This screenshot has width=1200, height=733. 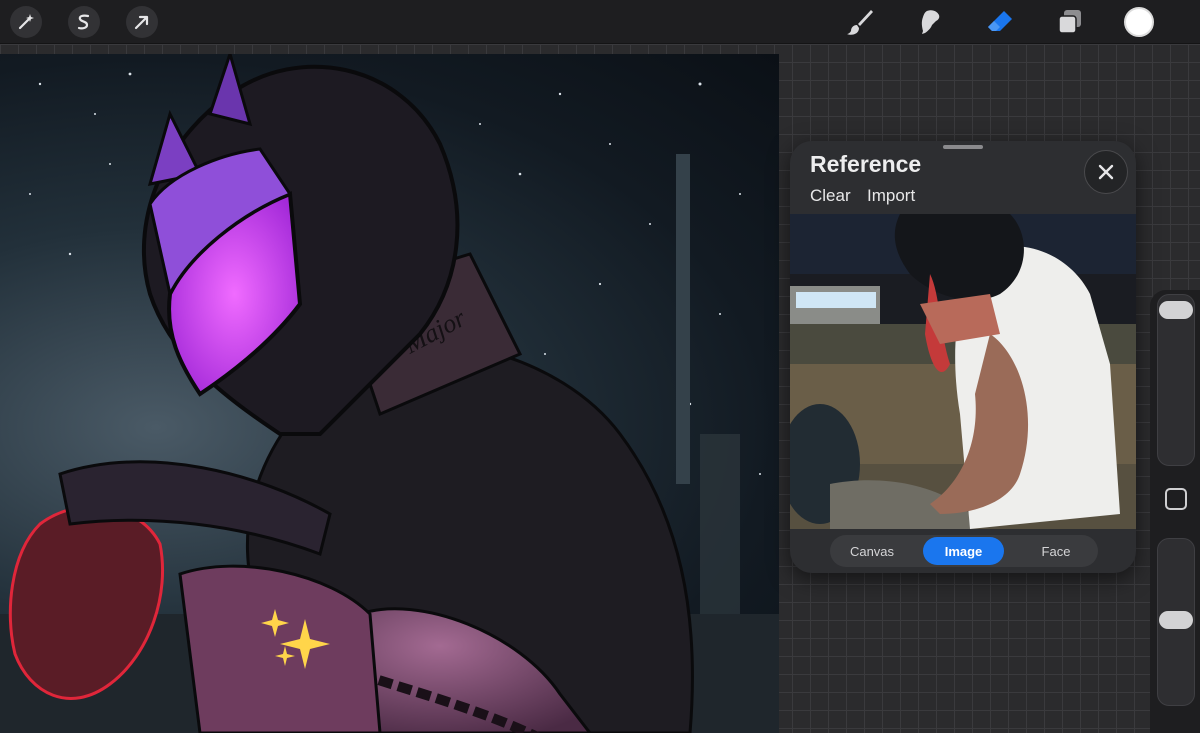 What do you see at coordinates (1175, 511) in the screenshot?
I see `sidebar` at bounding box center [1175, 511].